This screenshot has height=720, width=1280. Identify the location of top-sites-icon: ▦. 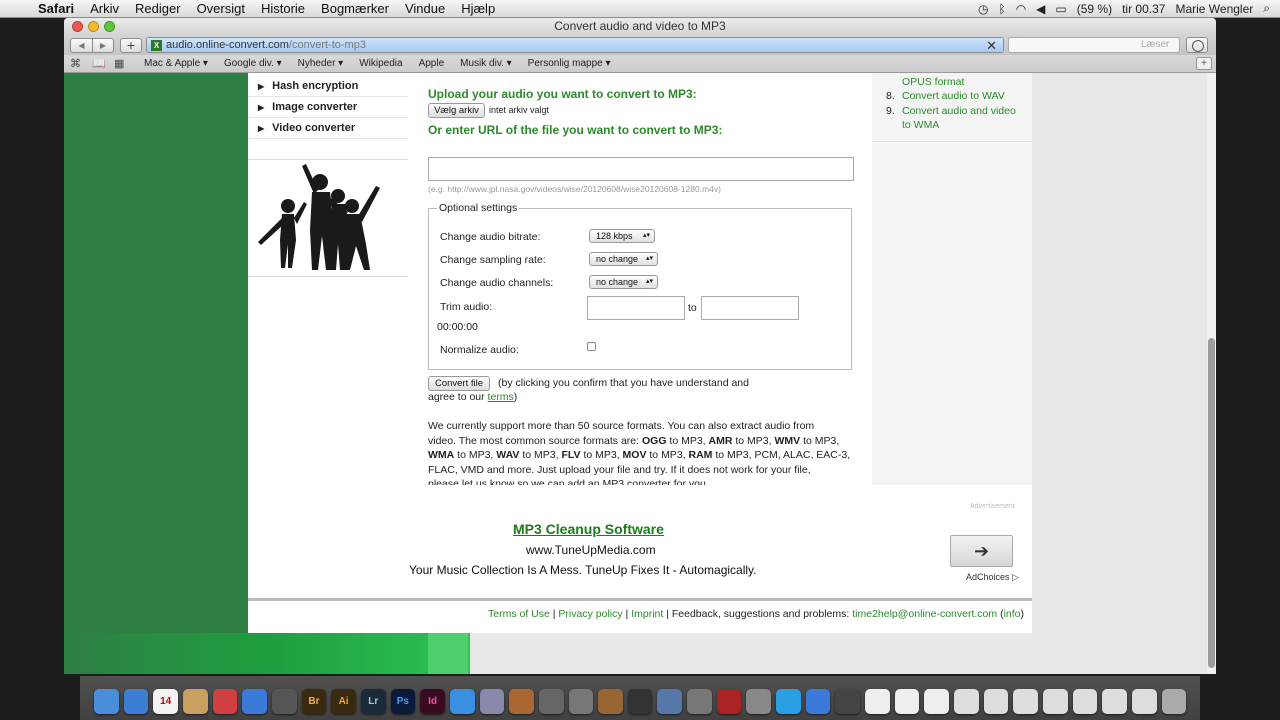
(125, 63).